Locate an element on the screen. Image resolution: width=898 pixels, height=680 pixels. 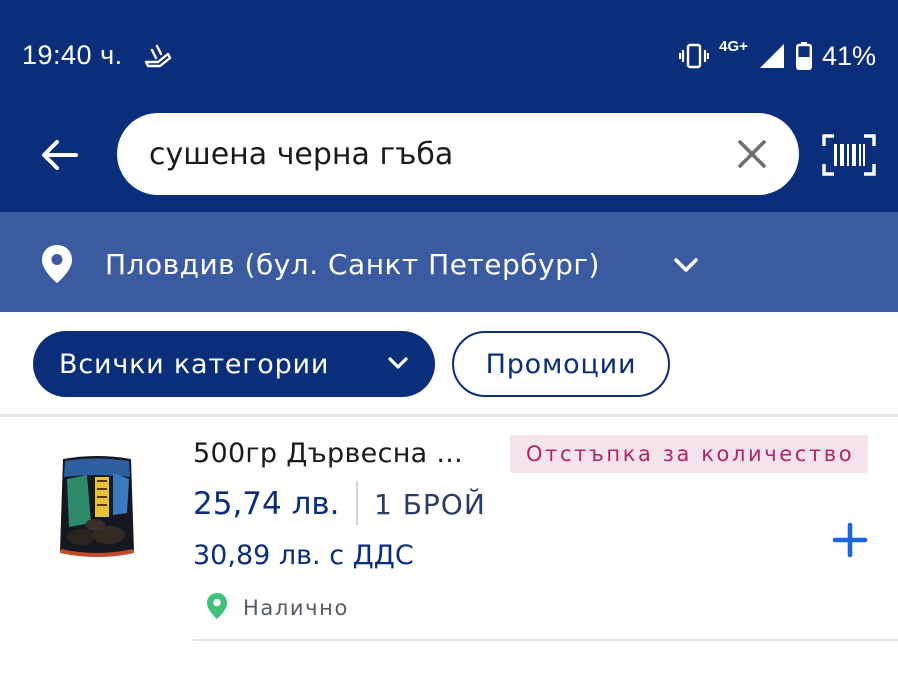
arrow-left-icon is located at coordinates (60, 155).